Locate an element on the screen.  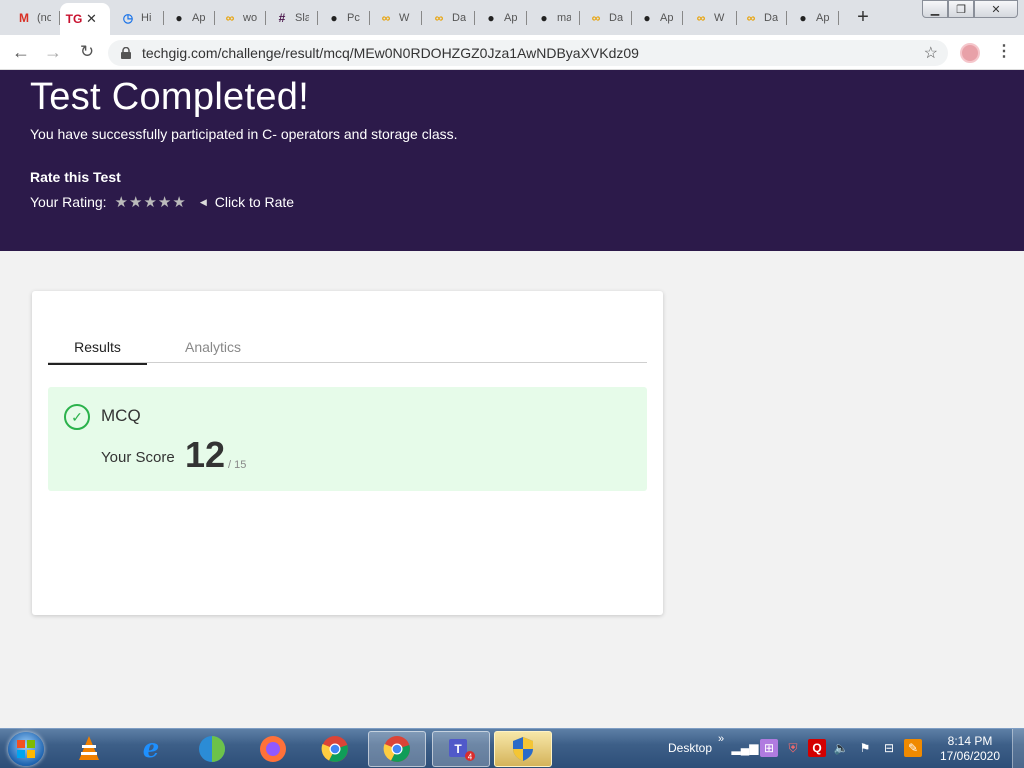
signal-icon: ▂▄▆ is located at coordinates (745, 748).